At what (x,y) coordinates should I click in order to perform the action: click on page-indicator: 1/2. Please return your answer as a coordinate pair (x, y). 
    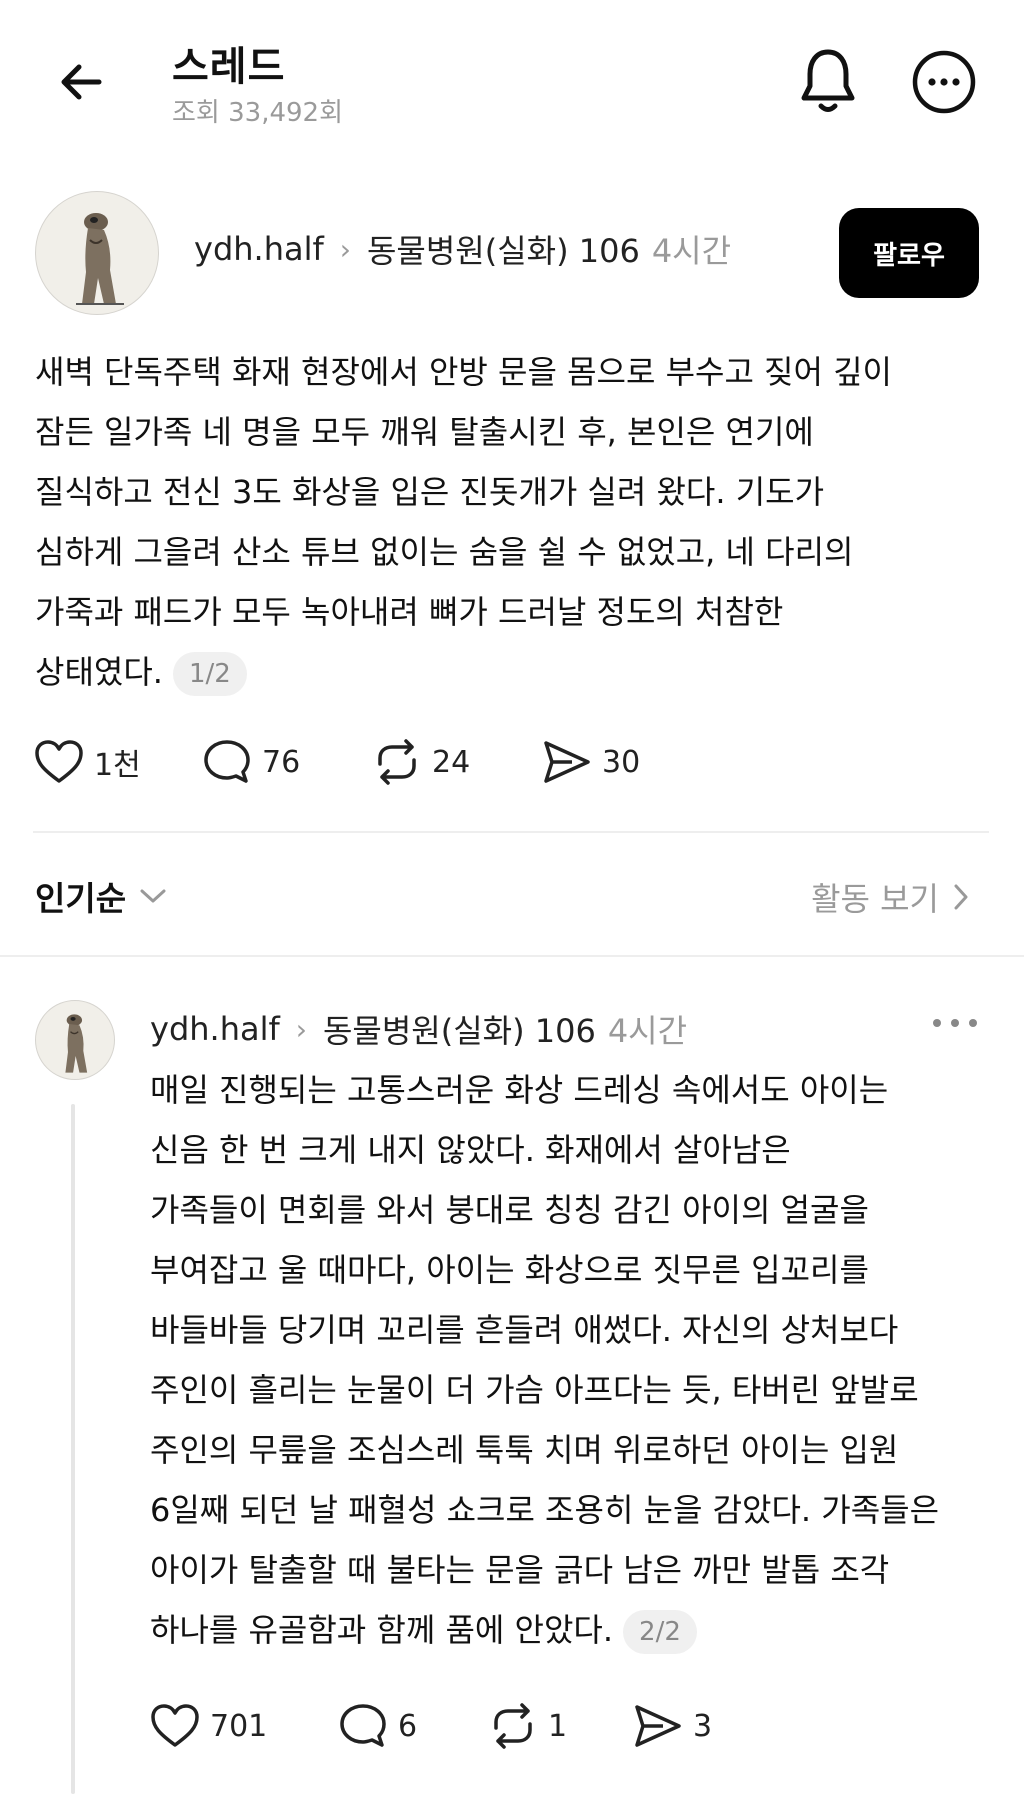
    Looking at the image, I should click on (209, 674).